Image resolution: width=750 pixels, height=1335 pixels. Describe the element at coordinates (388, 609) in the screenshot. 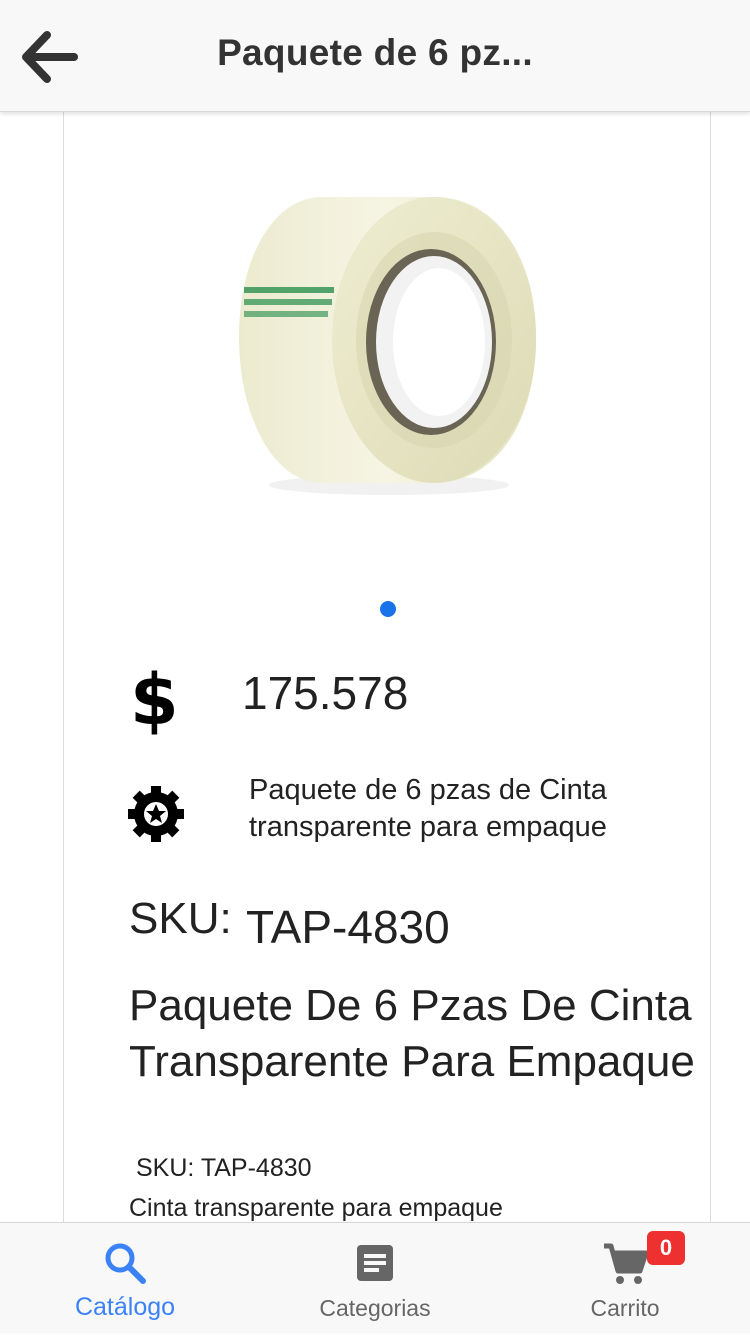

I see `carousel-dot-active` at that location.